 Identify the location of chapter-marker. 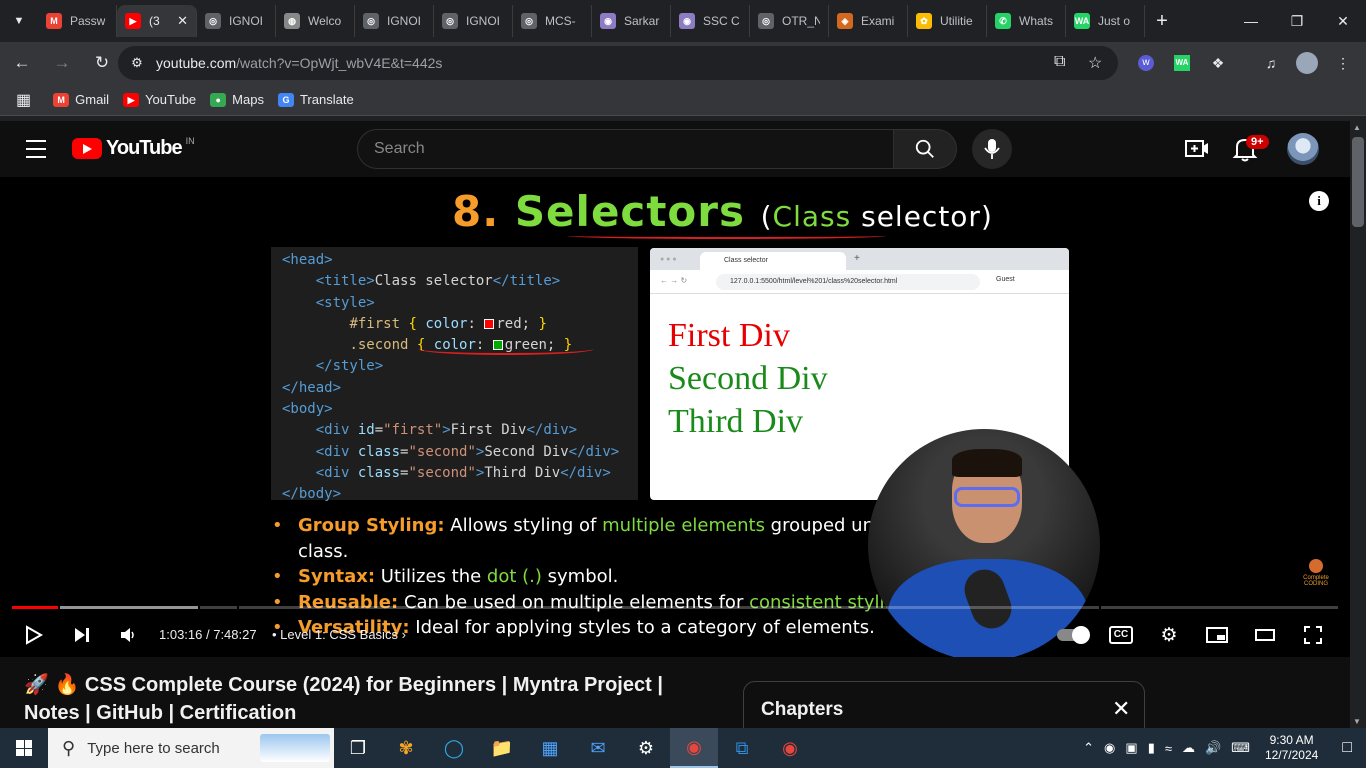
(1100, 607).